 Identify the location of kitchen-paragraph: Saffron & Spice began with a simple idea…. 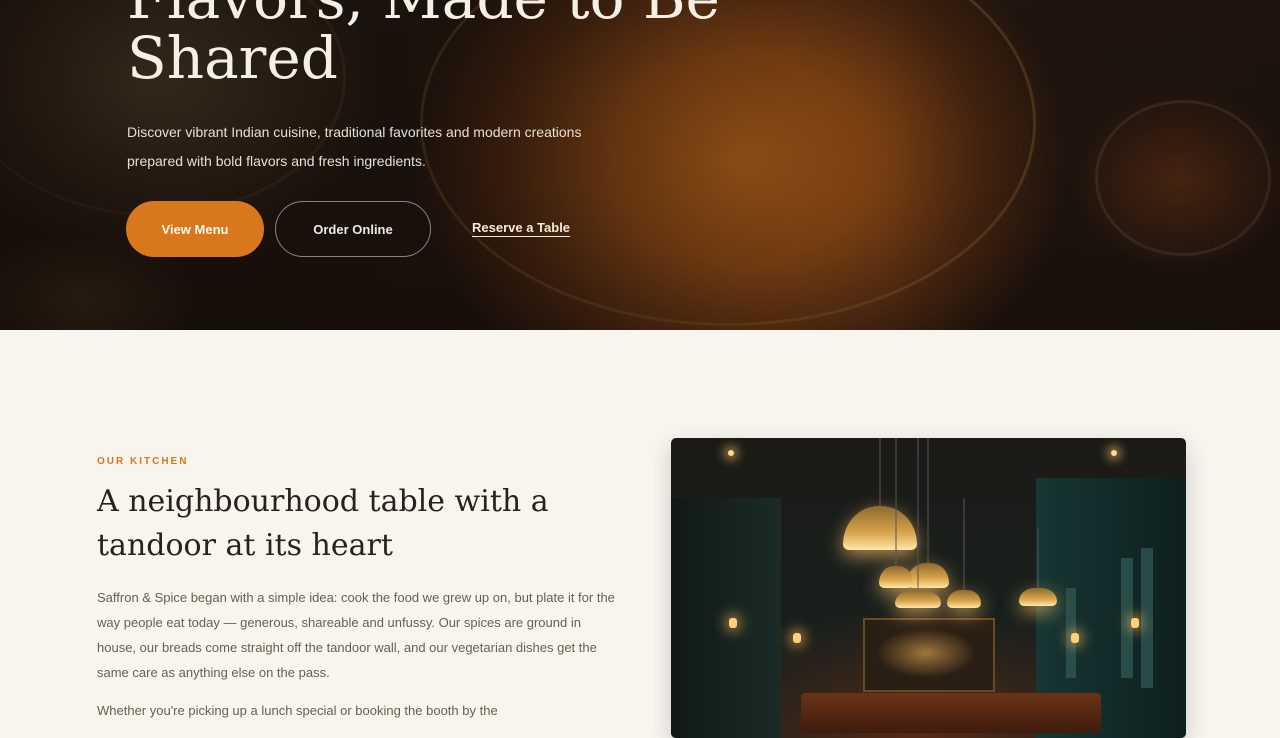
(356, 635).